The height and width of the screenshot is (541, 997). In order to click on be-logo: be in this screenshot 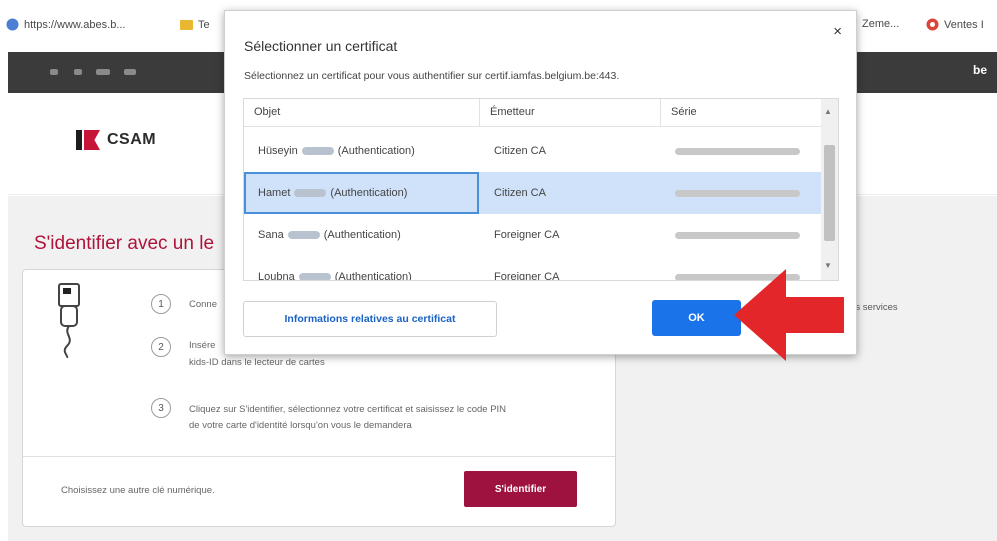, I will do `click(979, 70)`.